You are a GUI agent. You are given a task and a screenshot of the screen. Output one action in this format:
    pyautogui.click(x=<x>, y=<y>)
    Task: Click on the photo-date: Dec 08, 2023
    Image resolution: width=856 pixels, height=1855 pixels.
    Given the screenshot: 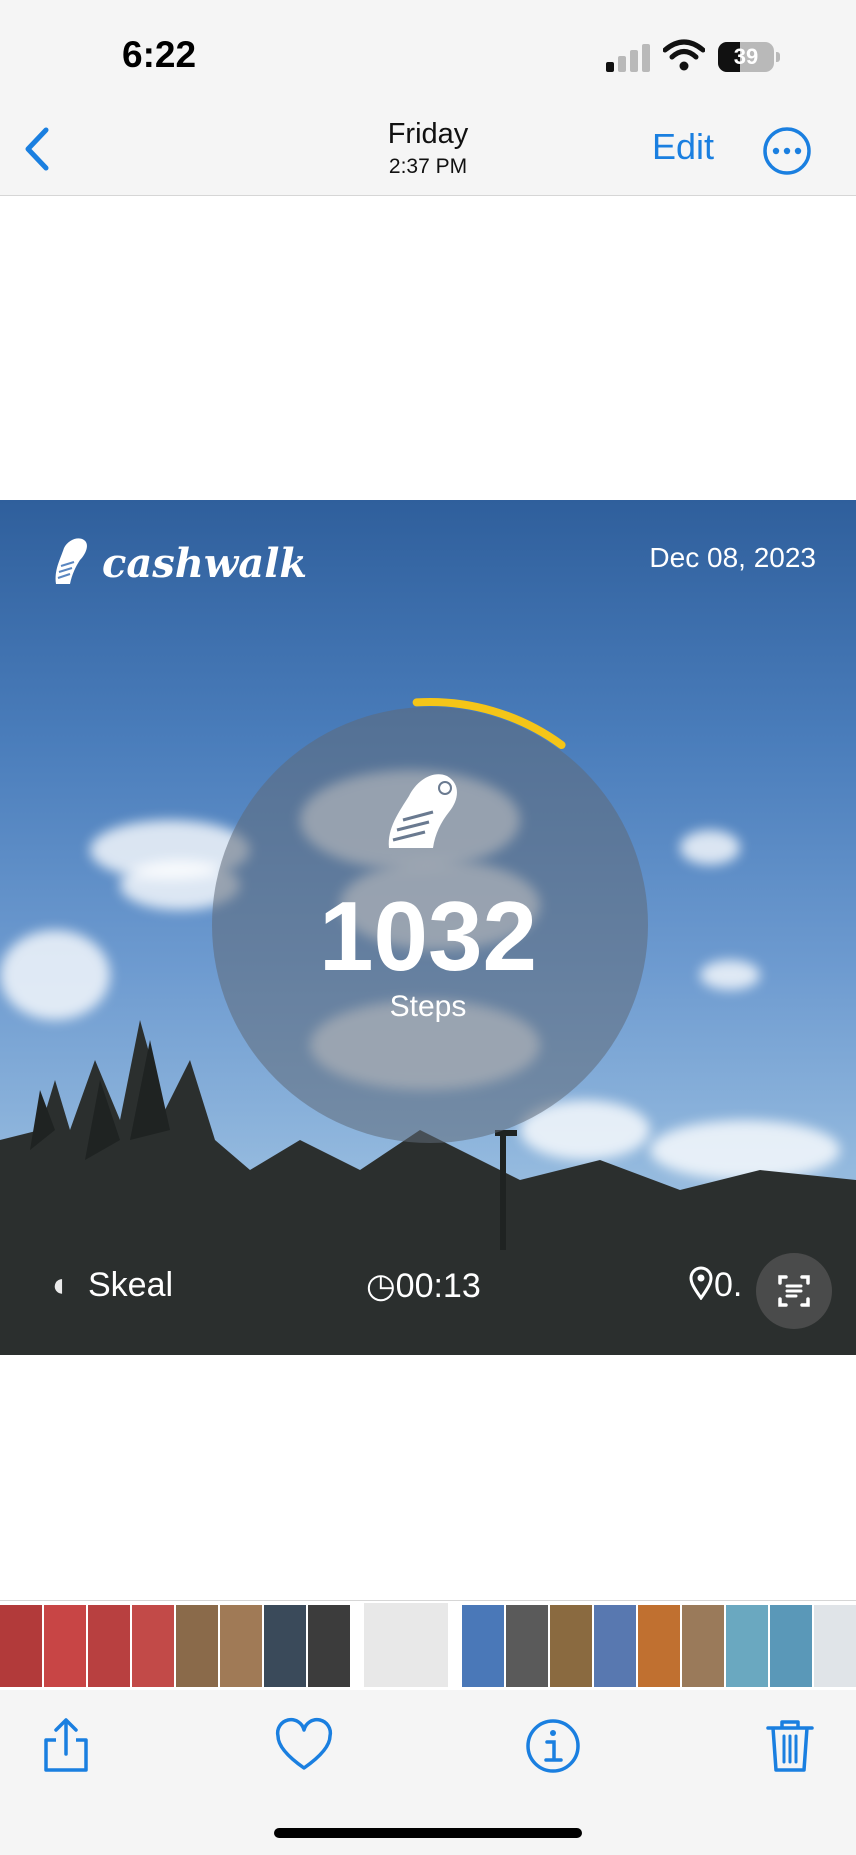 What is the action you would take?
    pyautogui.click(x=732, y=557)
    